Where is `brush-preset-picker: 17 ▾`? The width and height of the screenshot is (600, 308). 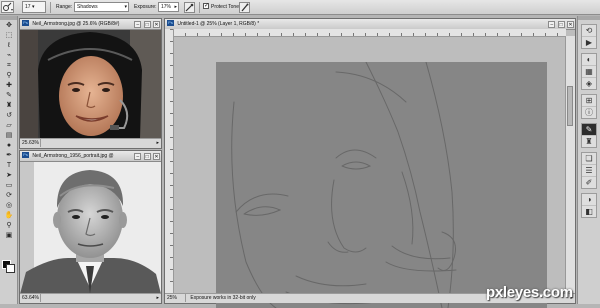 brush-preset-picker: 17 ▾ is located at coordinates (34, 7).